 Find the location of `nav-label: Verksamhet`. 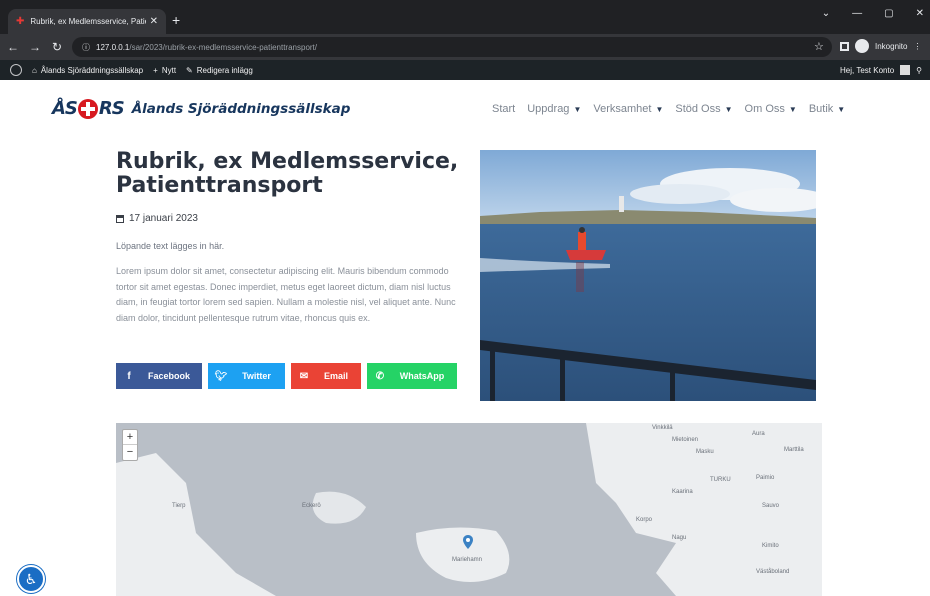

nav-label: Verksamhet is located at coordinates (622, 109).